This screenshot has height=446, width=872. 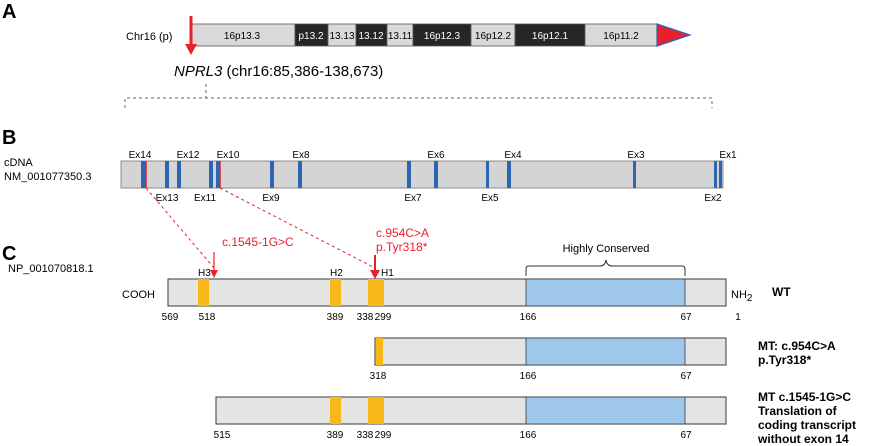 I want to click on exon-label-ex6: Ex6, so click(x=436, y=155).